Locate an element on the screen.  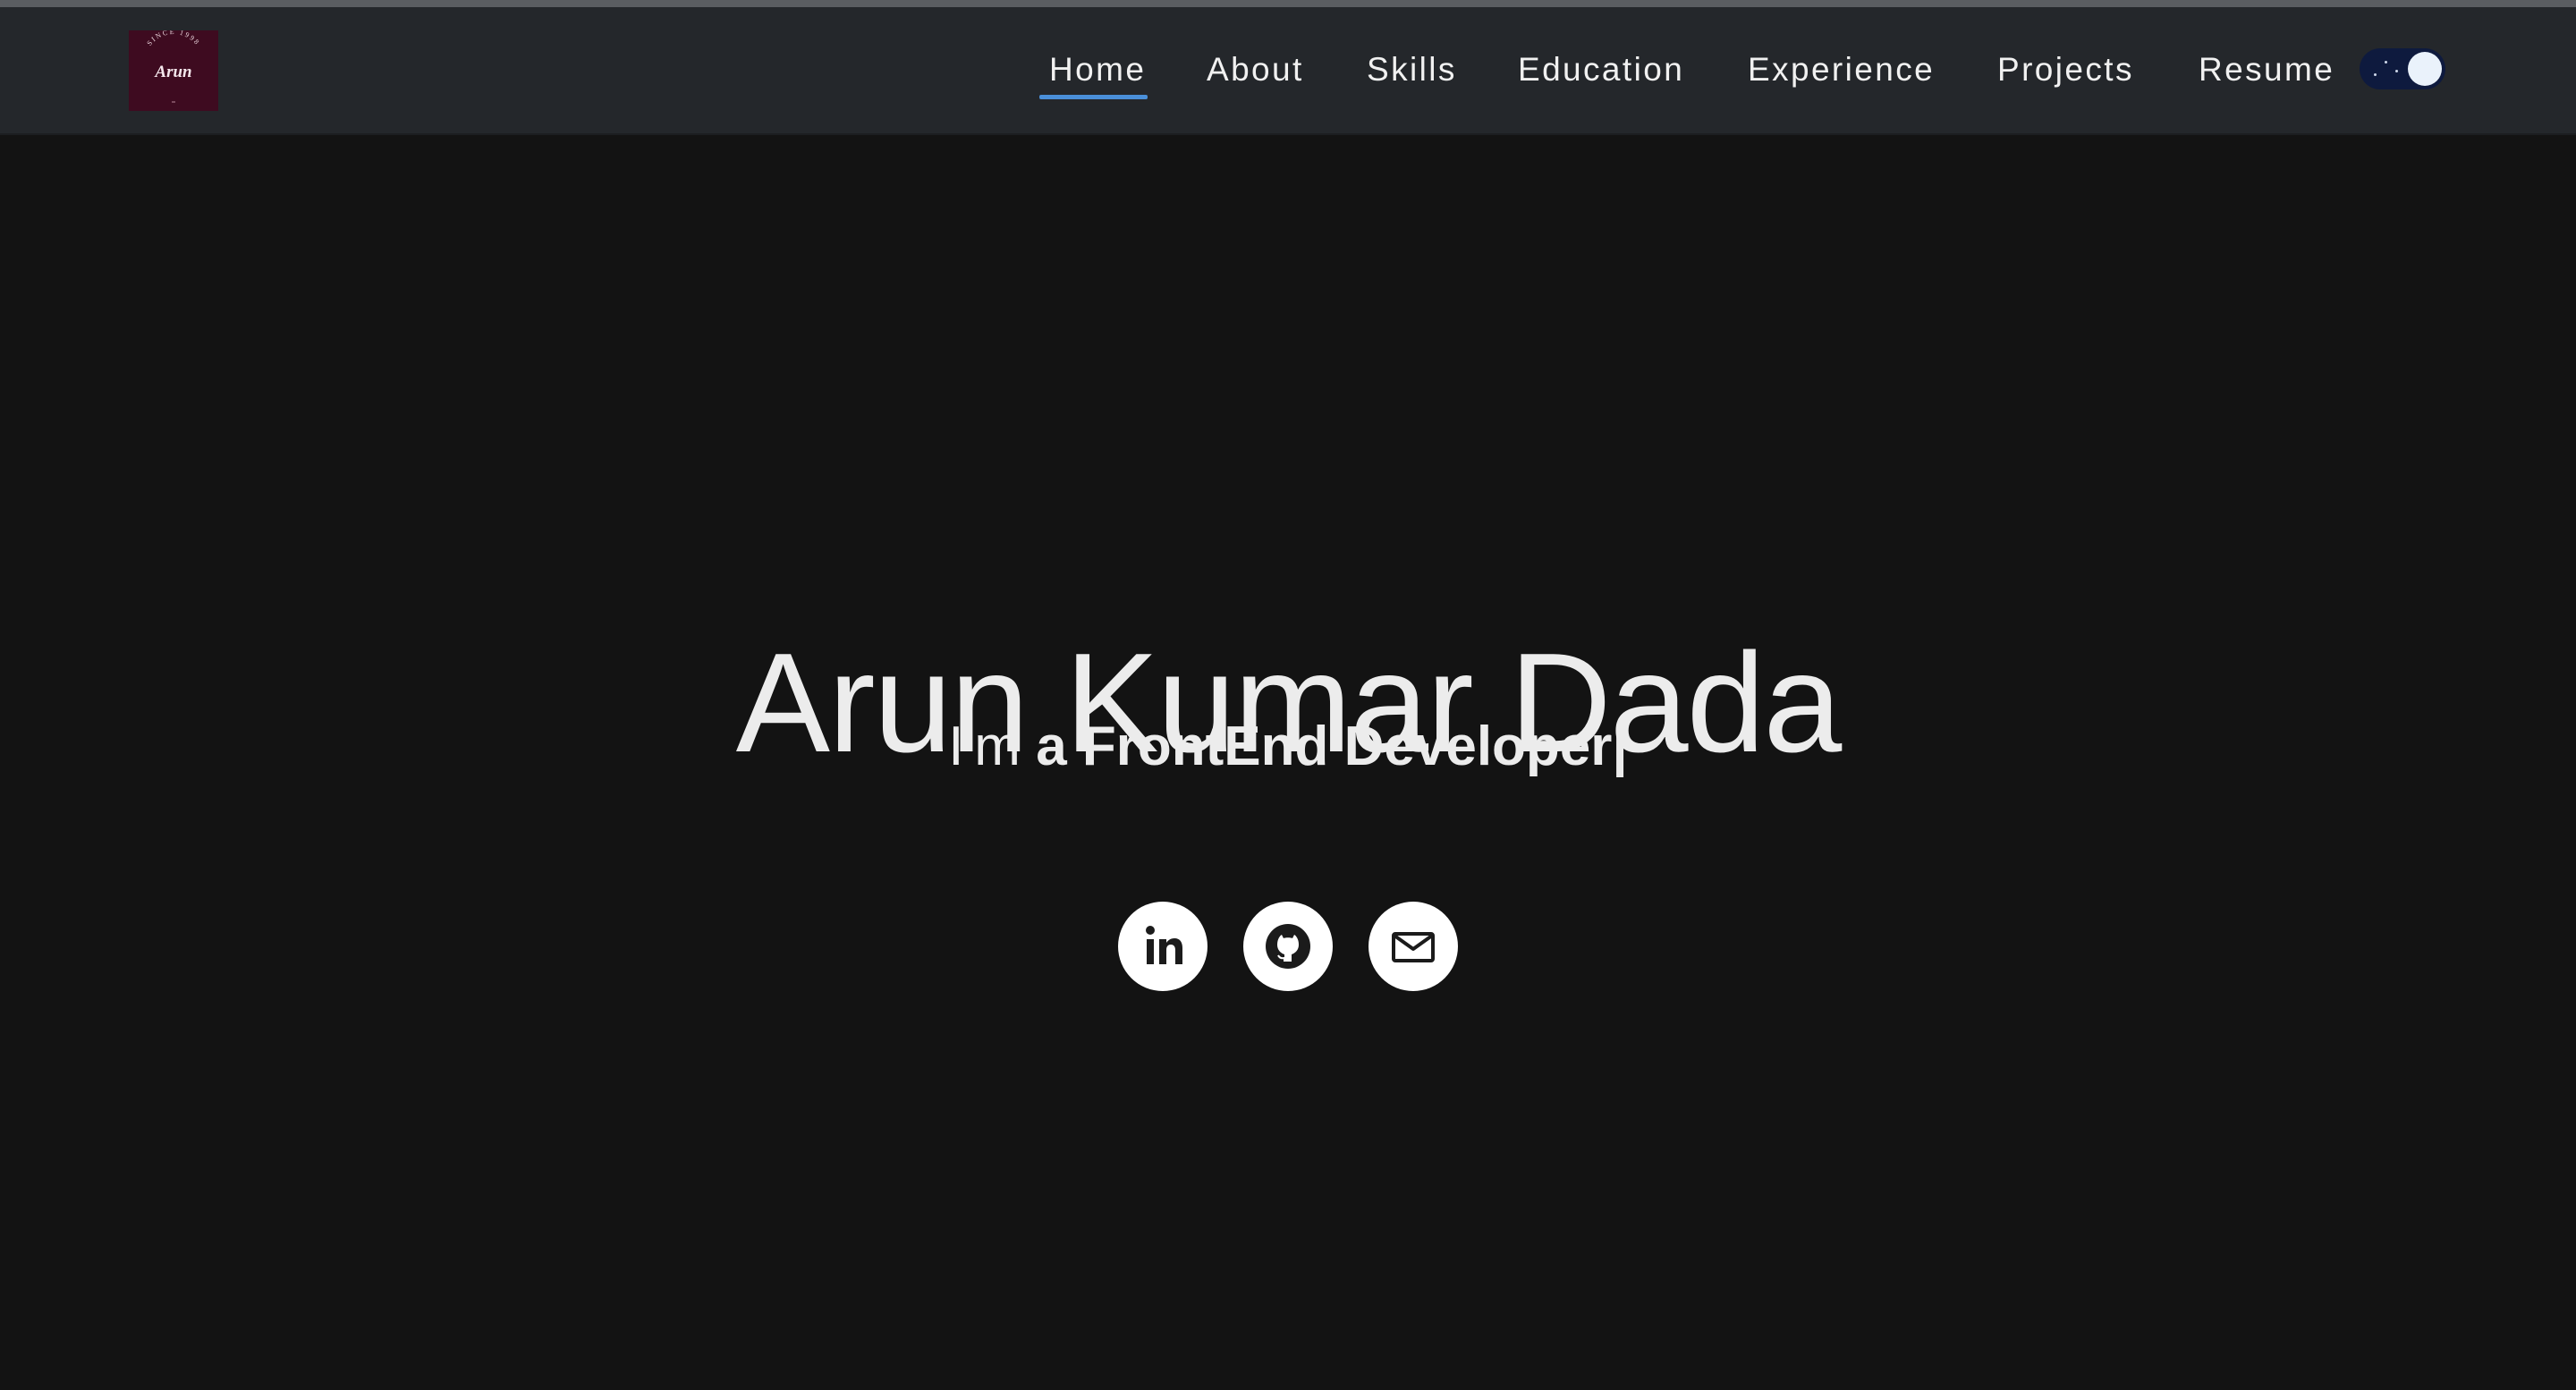
site-logo: SINCE 1998 Arun is located at coordinates (173, 70).